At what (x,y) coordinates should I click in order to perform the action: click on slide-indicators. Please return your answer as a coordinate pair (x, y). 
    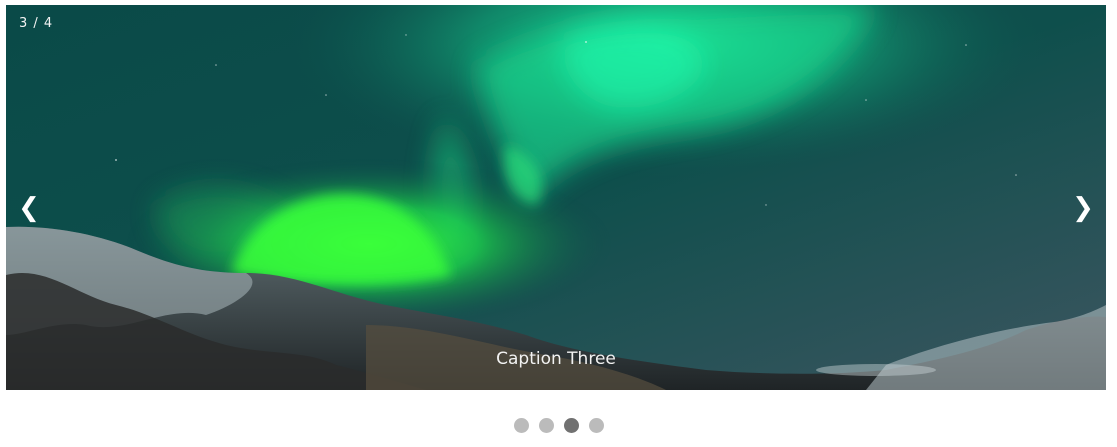
    Looking at the image, I should click on (558, 426).